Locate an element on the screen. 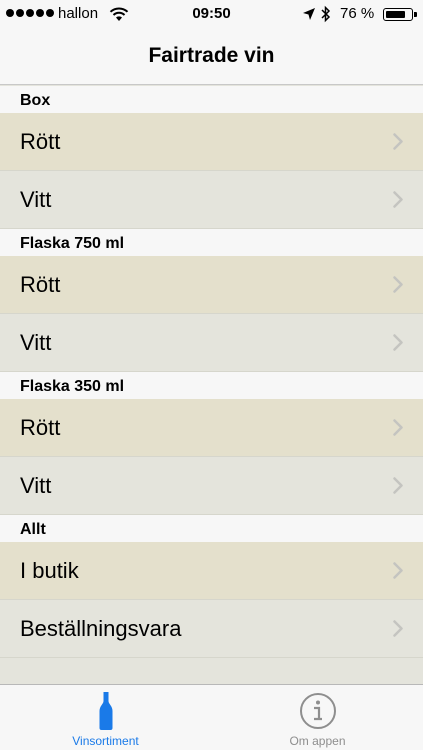 The width and height of the screenshot is (423, 750). section-header: Allt is located at coordinates (211, 528).